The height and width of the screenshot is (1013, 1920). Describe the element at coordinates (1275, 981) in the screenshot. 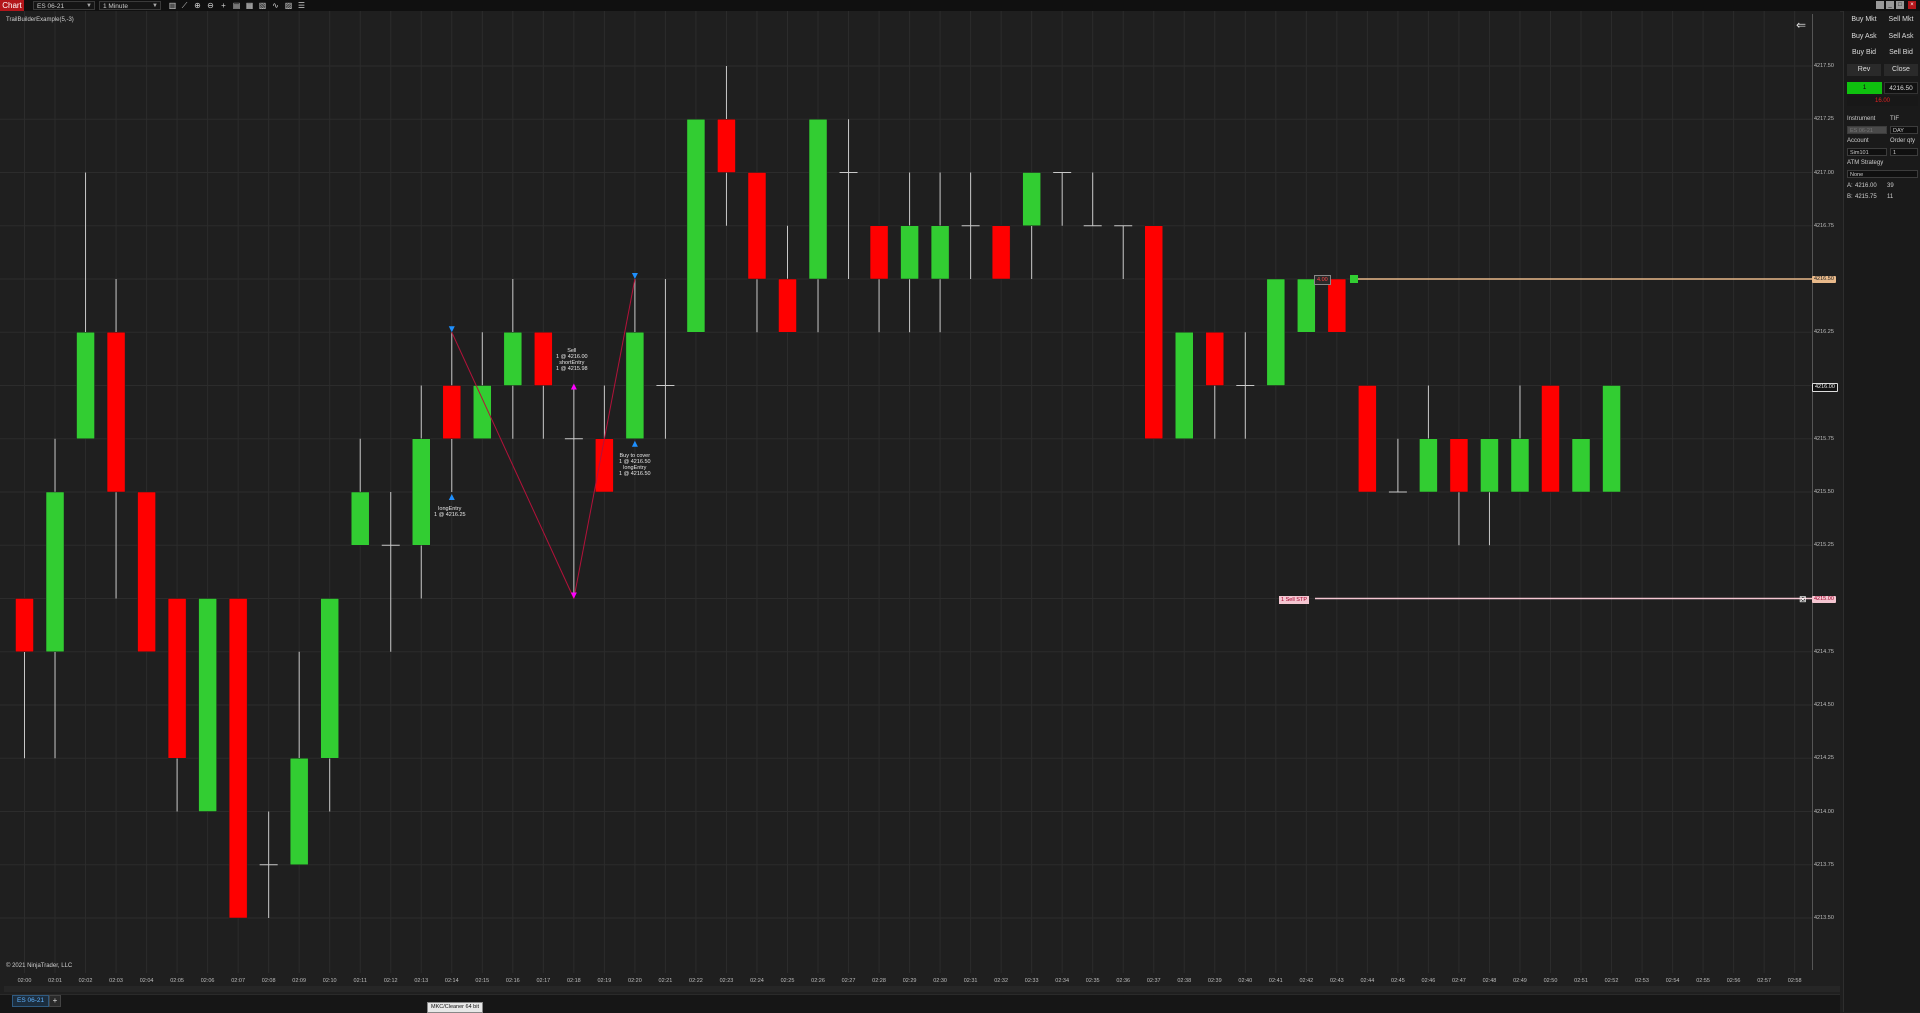

I see `x-tick-label: 02:41` at that location.